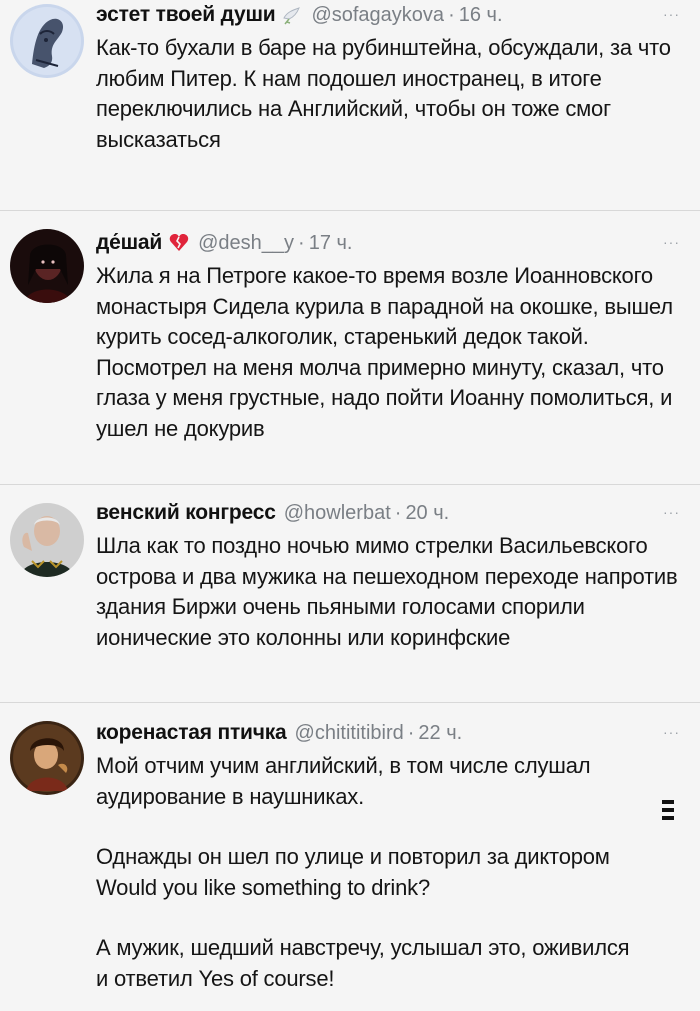 The width and height of the screenshot is (700, 1011). I want to click on tweet-header: де́шай @desh__y · 17 ч. ···, so click(388, 243).